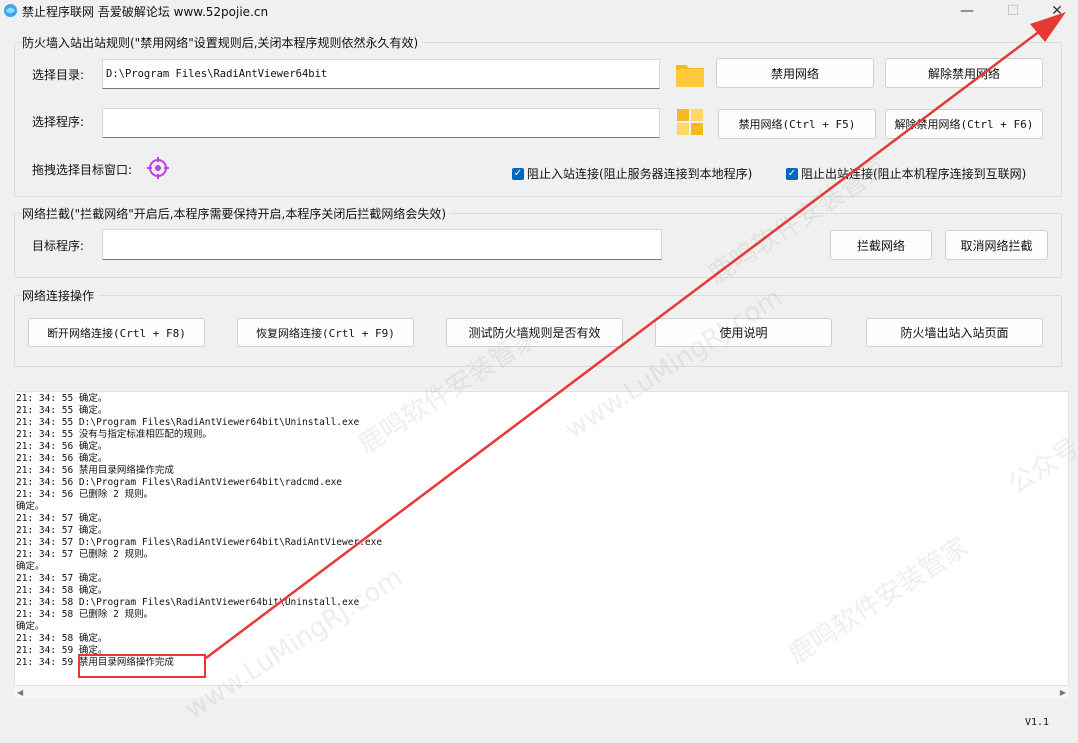  What do you see at coordinates (1013, 11) in the screenshot?
I see `maximize-button: ☐` at bounding box center [1013, 11].